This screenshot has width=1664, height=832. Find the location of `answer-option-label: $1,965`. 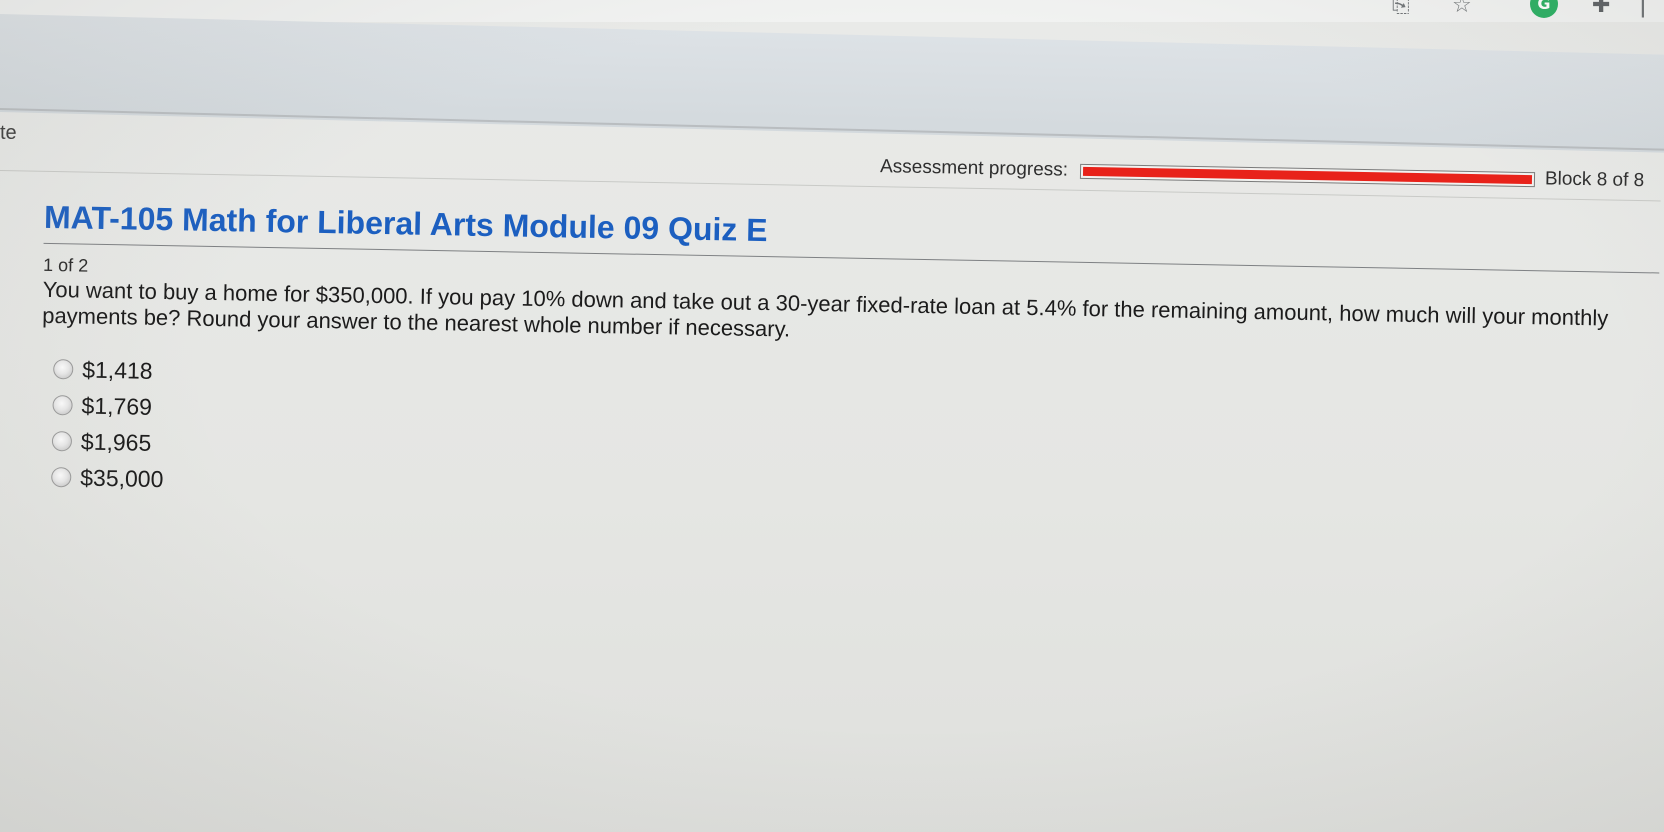

answer-option-label: $1,965 is located at coordinates (116, 442).